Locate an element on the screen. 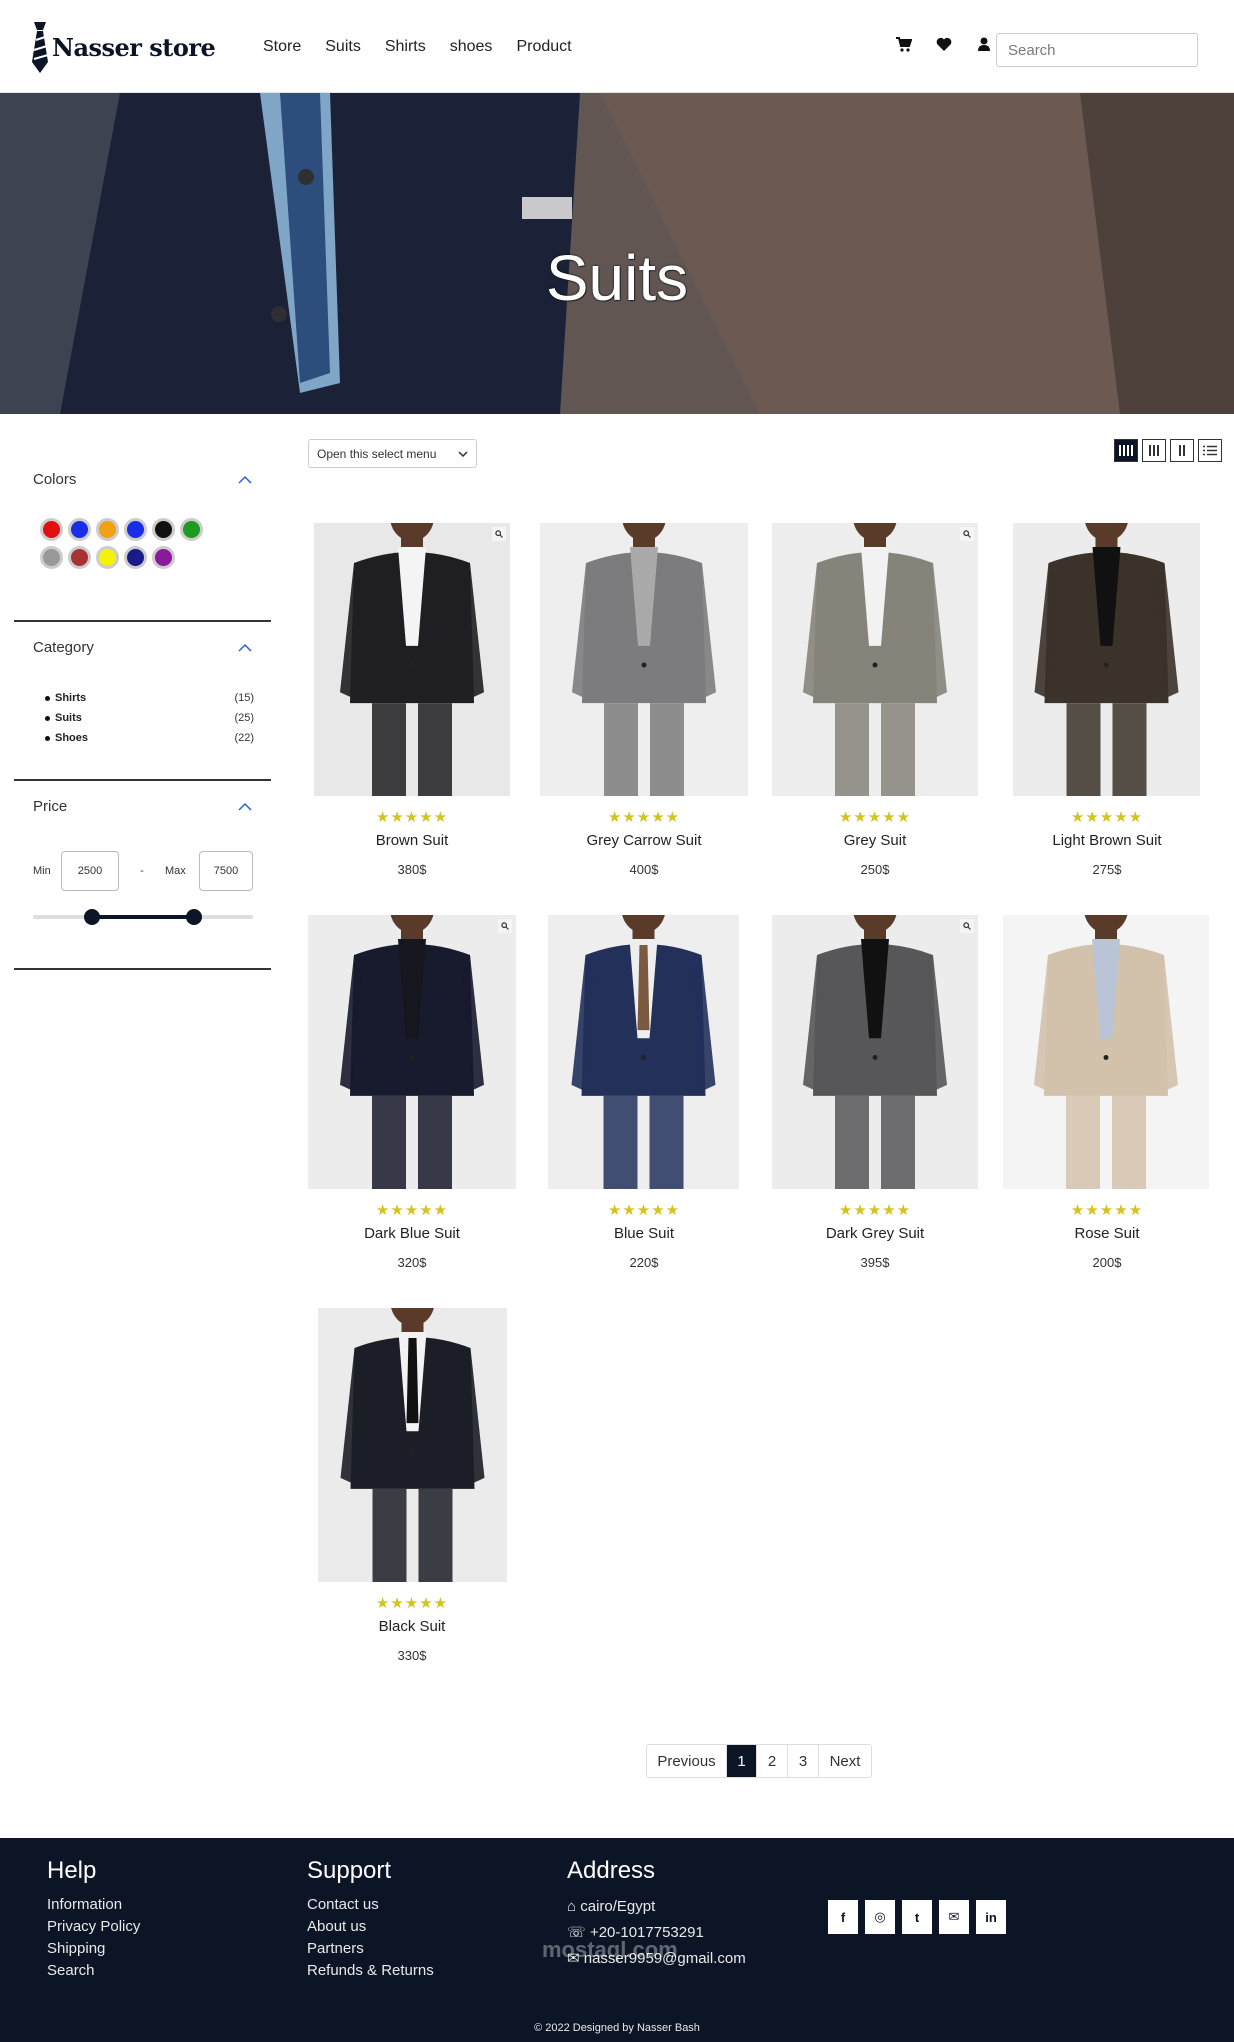 This screenshot has width=1234, height=2042. heart-icon is located at coordinates (944, 44).